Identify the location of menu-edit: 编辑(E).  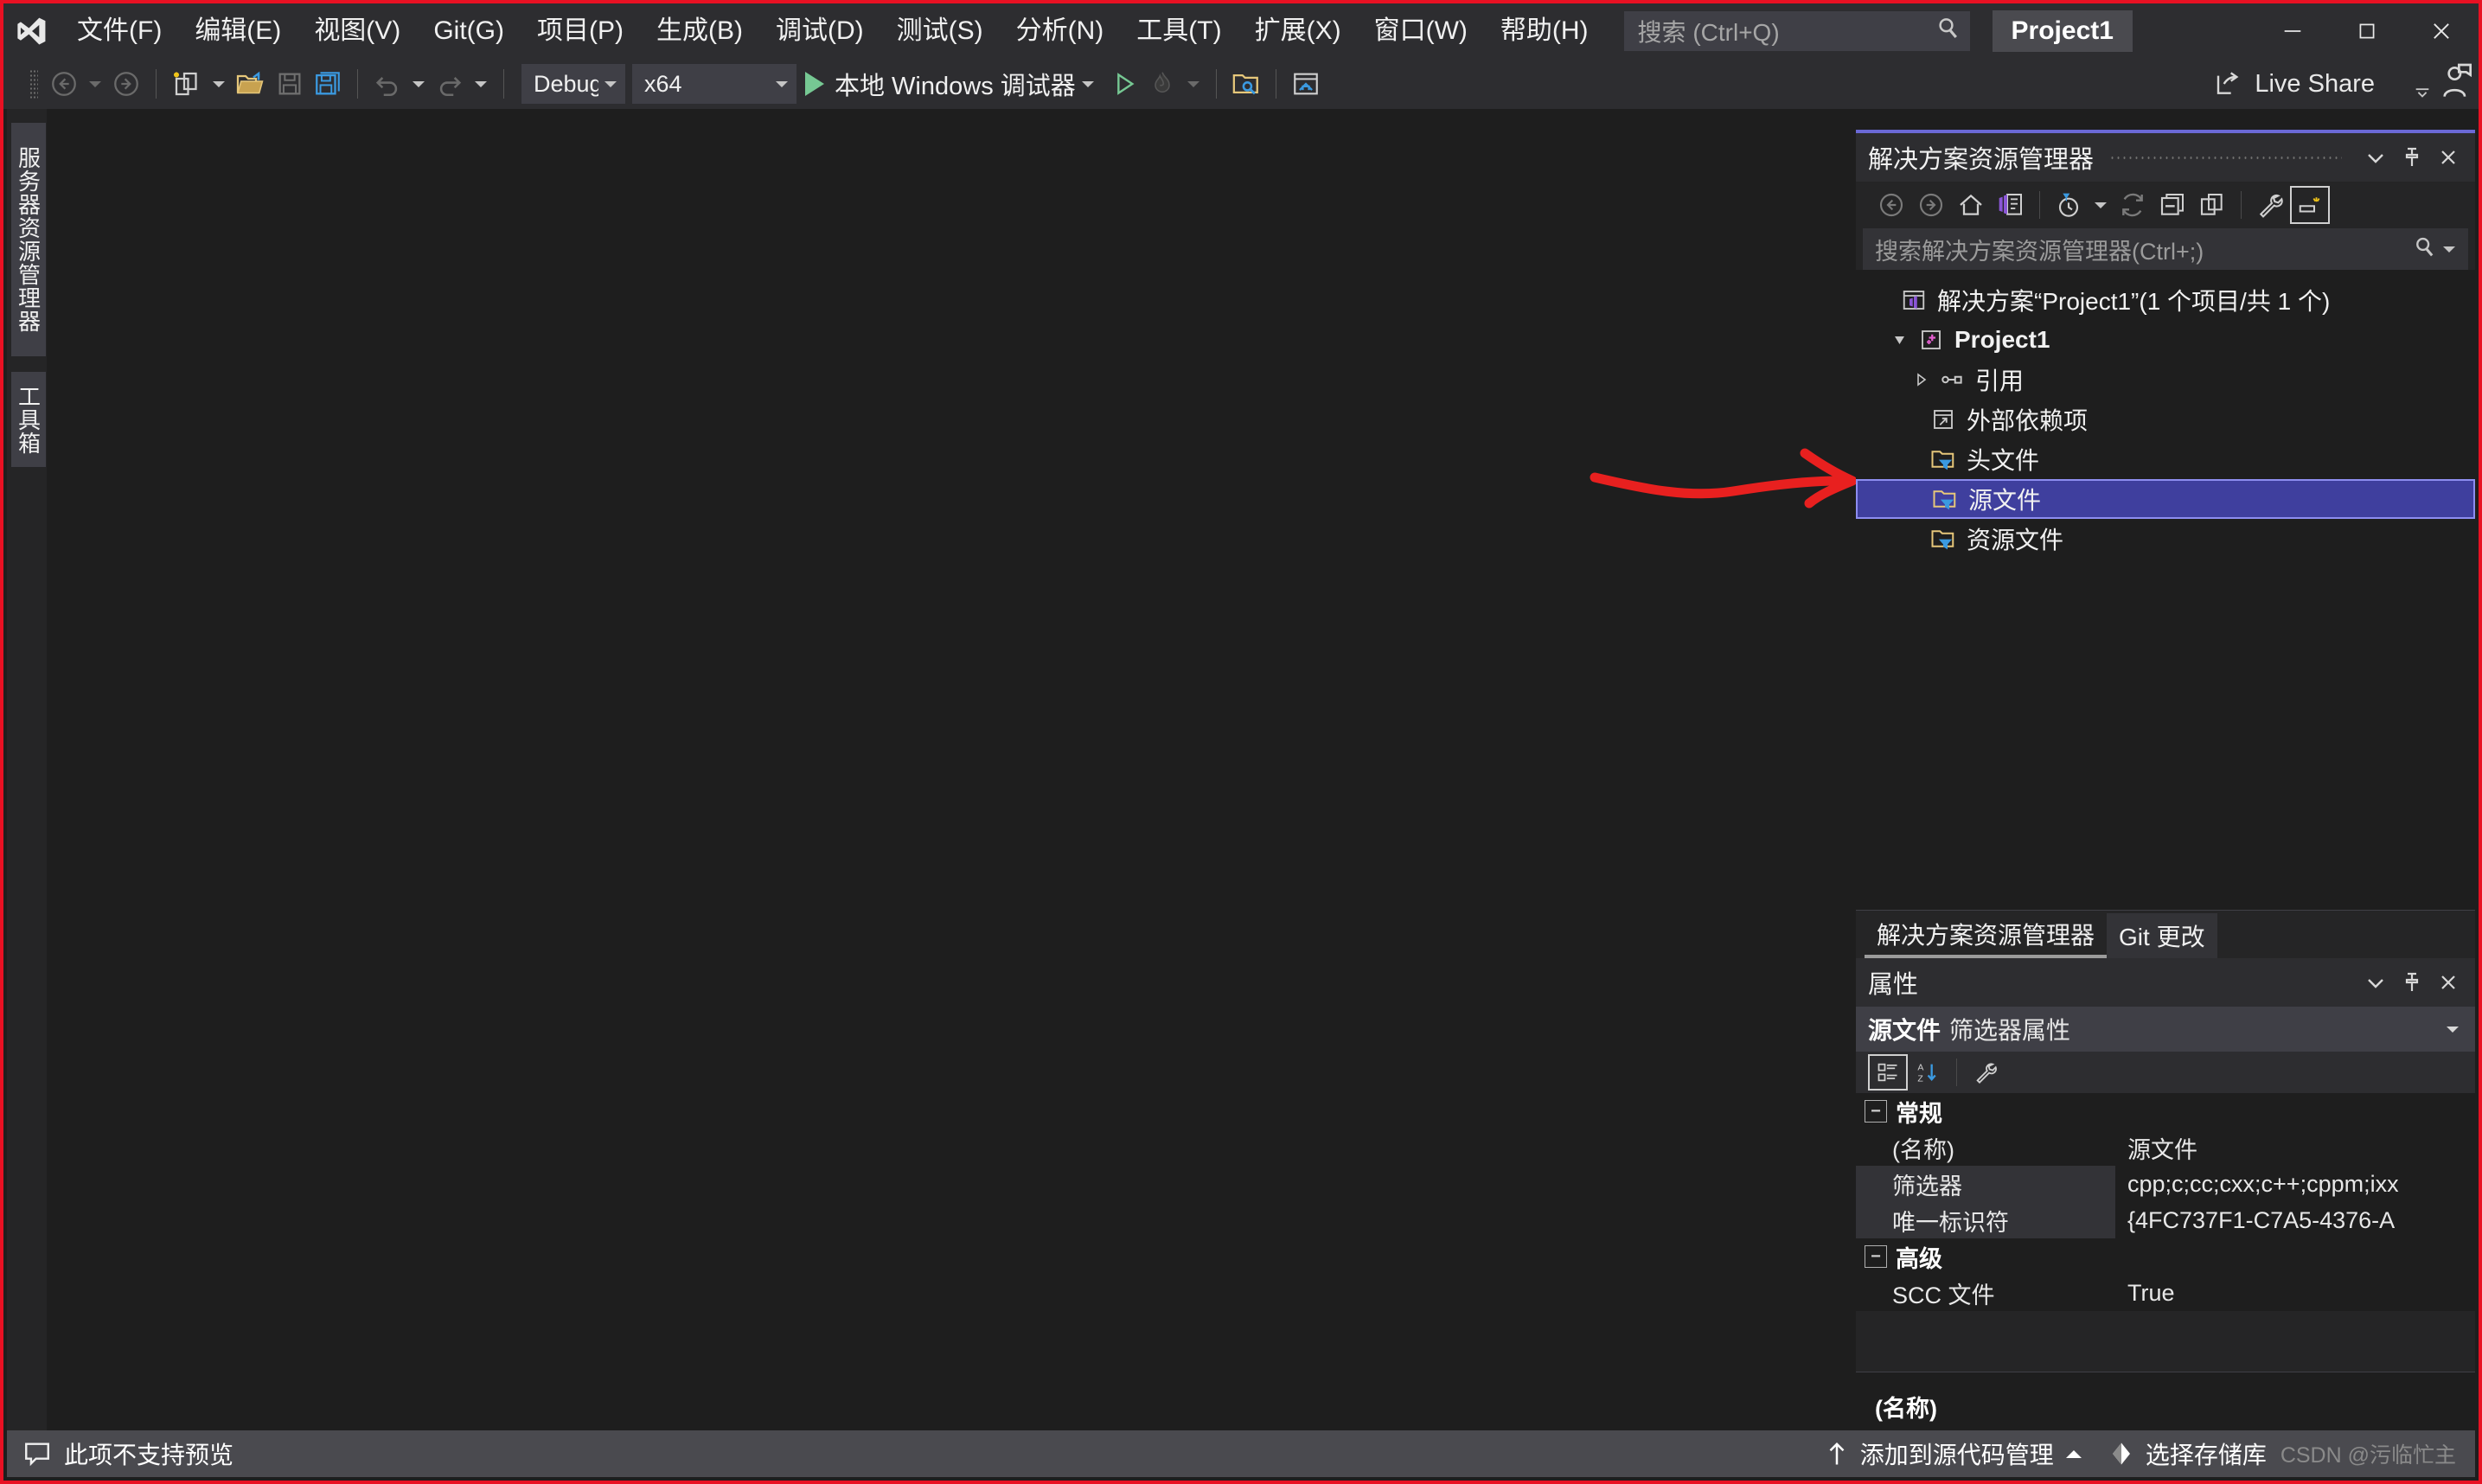
(237, 31).